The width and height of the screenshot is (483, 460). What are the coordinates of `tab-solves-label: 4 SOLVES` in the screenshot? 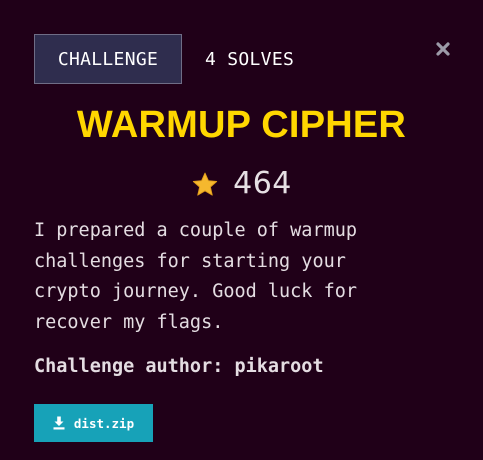 It's located at (250, 59).